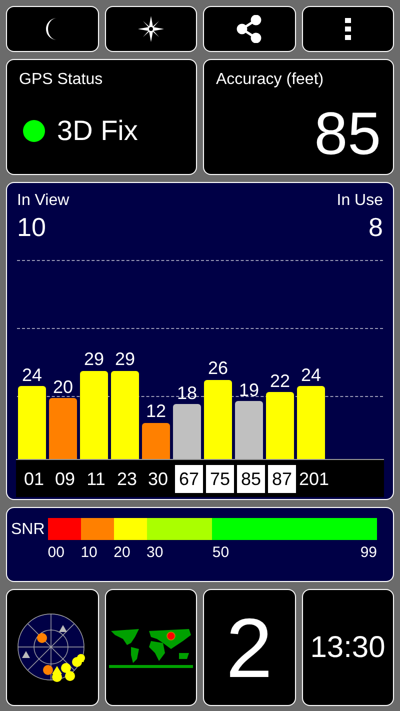  What do you see at coordinates (127, 479) in the screenshot?
I see `satellite-id: 23` at bounding box center [127, 479].